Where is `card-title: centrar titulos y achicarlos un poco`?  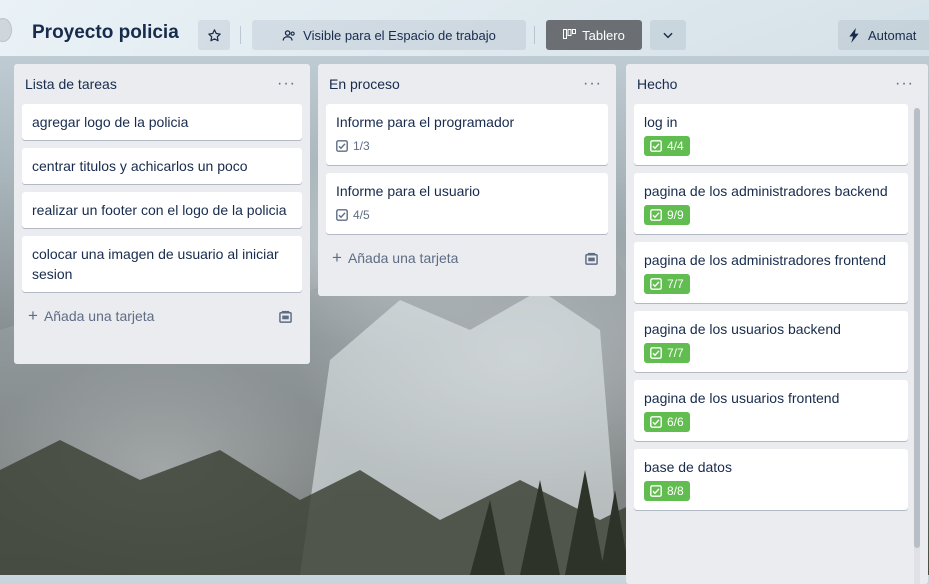 card-title: centrar titulos y achicarlos un poco is located at coordinates (140, 166).